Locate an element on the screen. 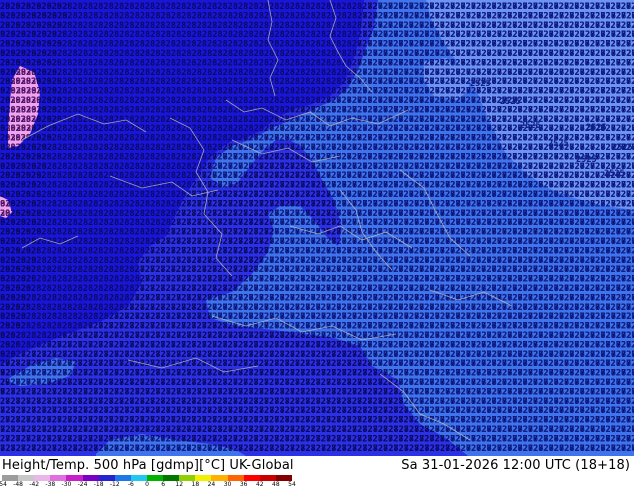 Image resolution: width=634 pixels, height=490 pixels. legend-tick: -18 is located at coordinates (98, 484).